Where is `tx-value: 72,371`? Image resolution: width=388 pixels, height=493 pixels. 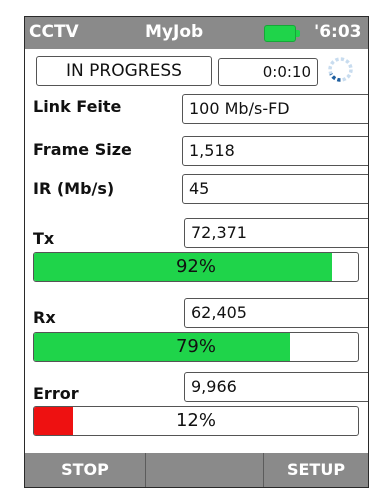
tx-value: 72,371 is located at coordinates (276, 233).